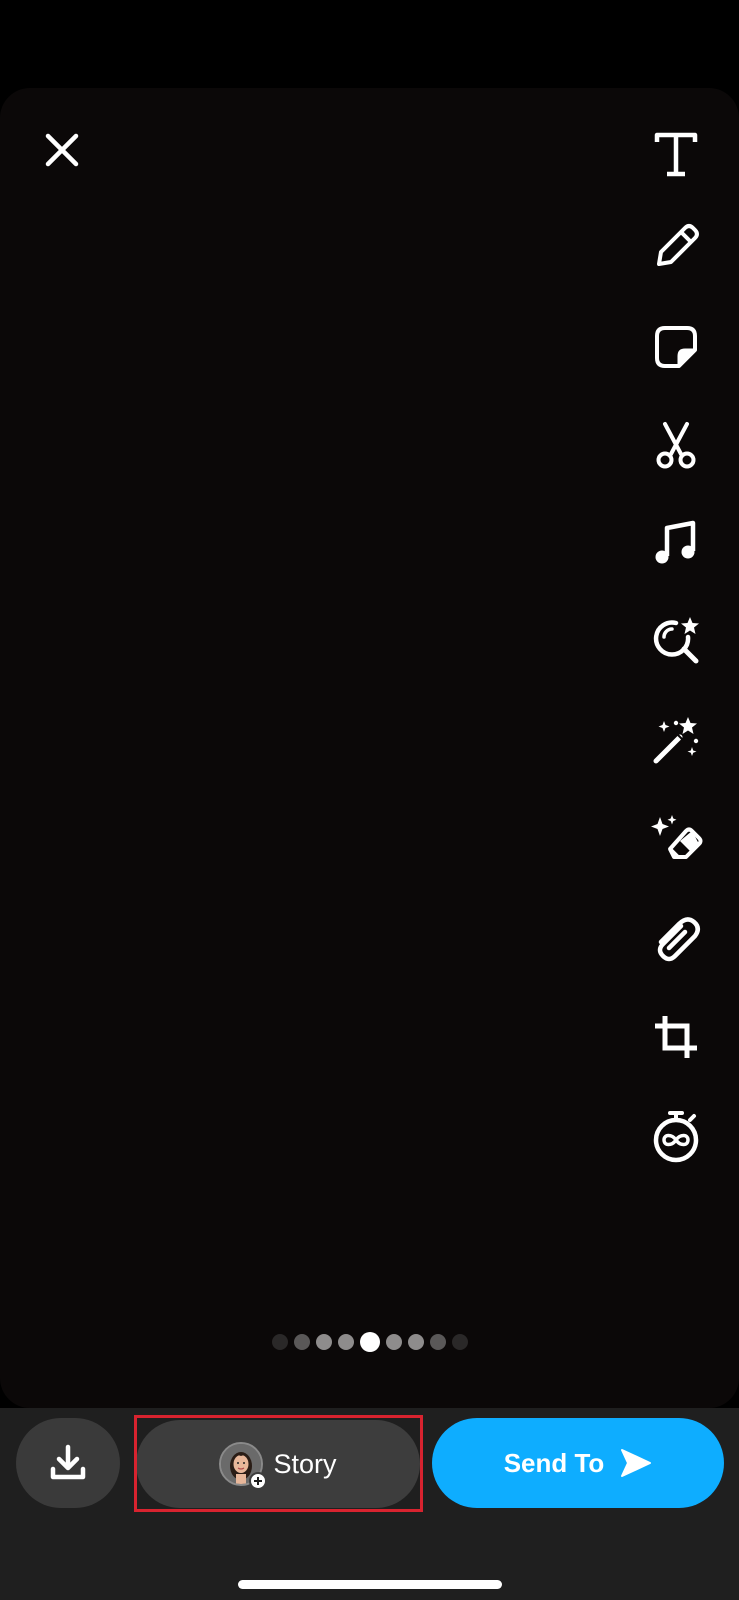  What do you see at coordinates (305, 1463) in the screenshot?
I see `story-label: Story` at bounding box center [305, 1463].